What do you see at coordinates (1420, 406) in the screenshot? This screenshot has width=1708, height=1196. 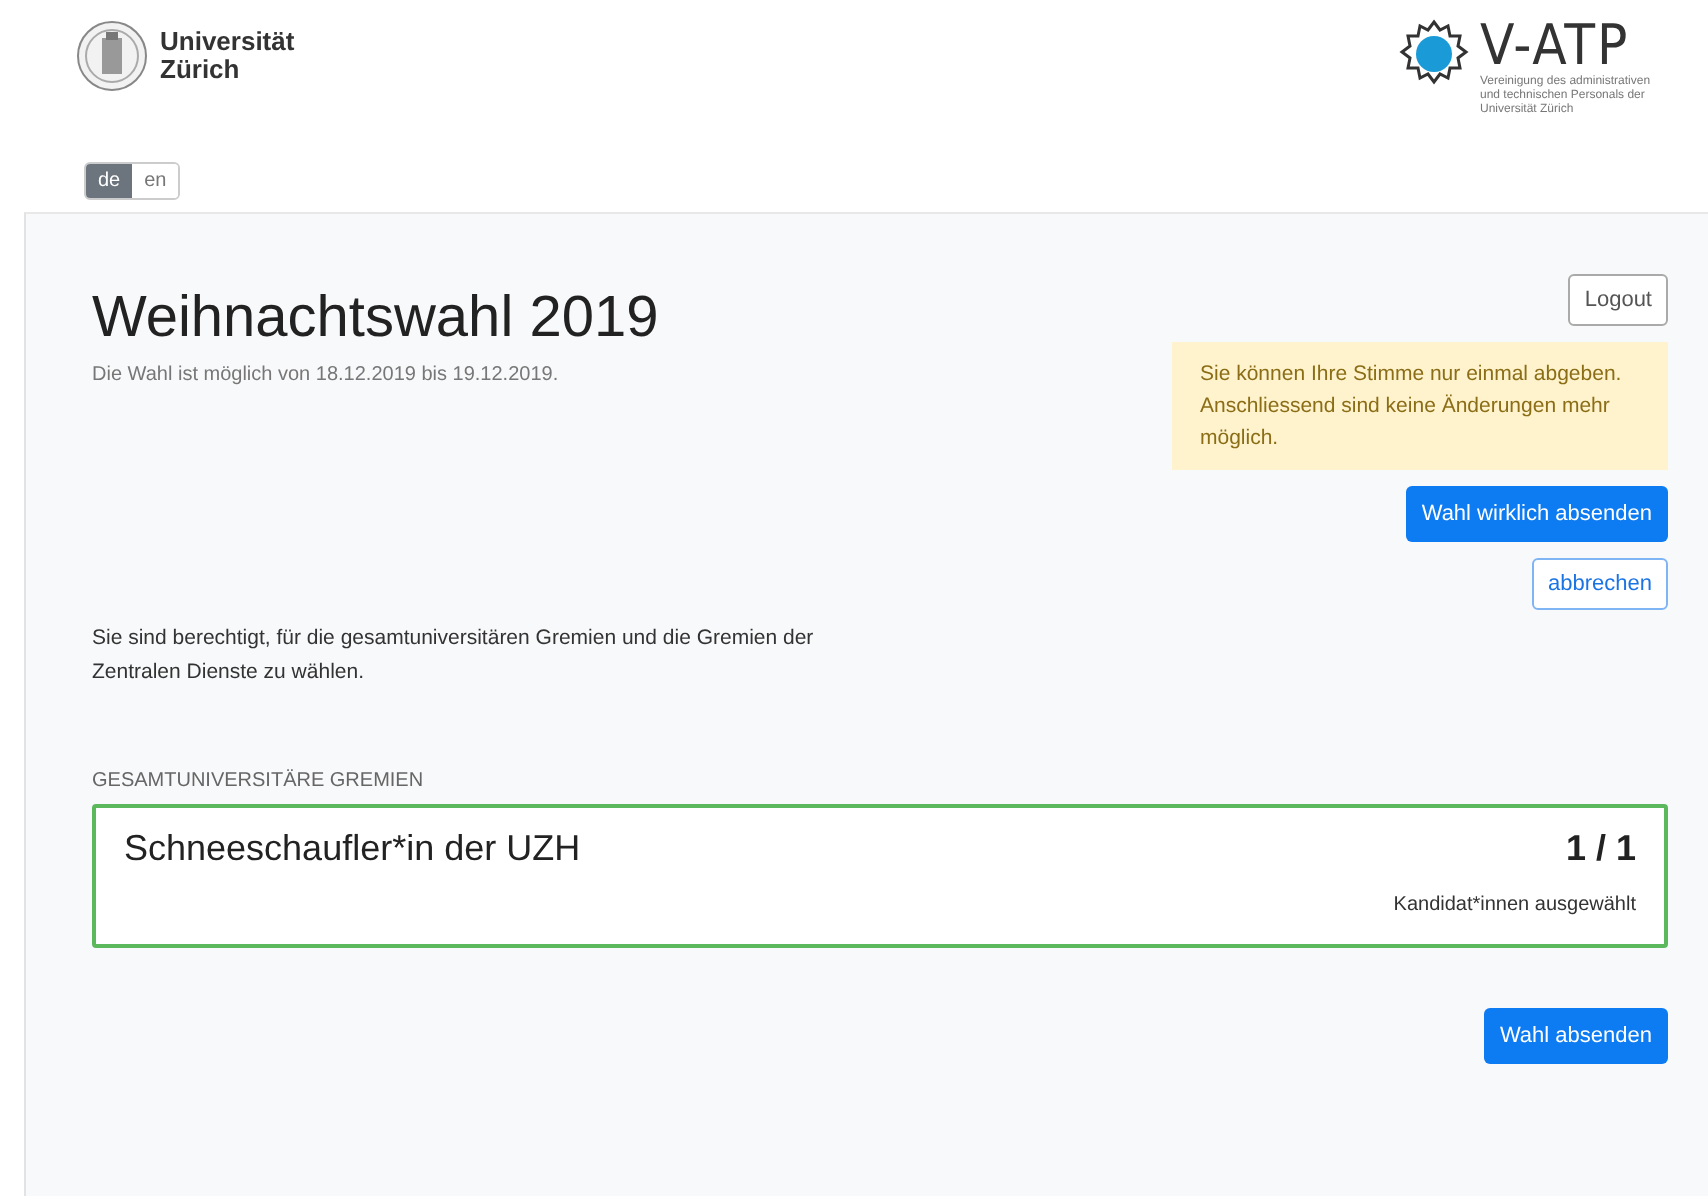 I see `warning-alert: Sie können Ihre Stimme nur einmal abgeben. Anschliessend sind keine Änderungen mehr möglich.` at bounding box center [1420, 406].